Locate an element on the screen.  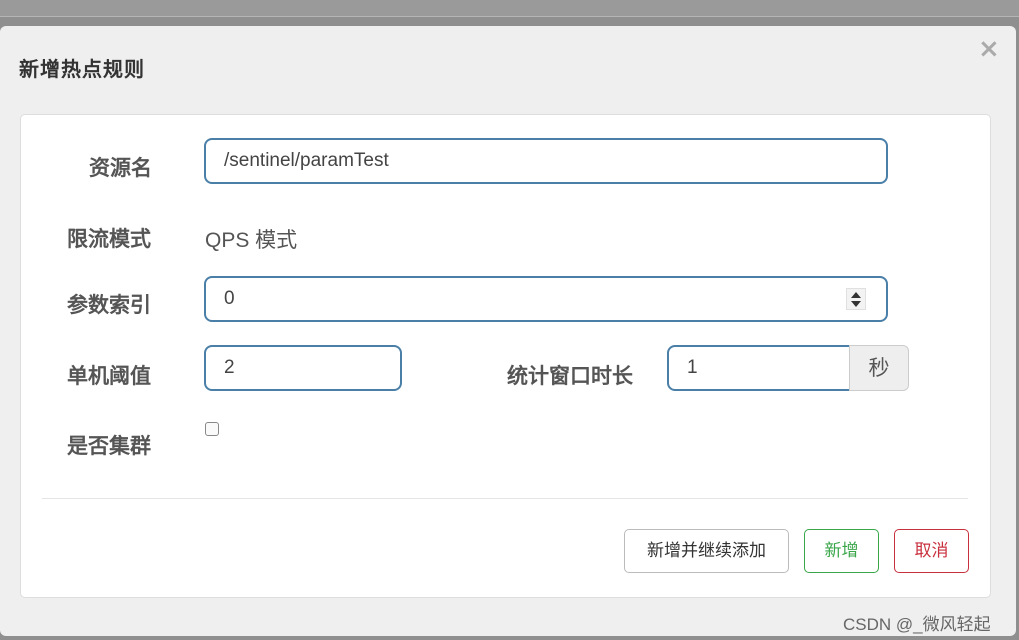
cluster-checkbox is located at coordinates (212, 429).